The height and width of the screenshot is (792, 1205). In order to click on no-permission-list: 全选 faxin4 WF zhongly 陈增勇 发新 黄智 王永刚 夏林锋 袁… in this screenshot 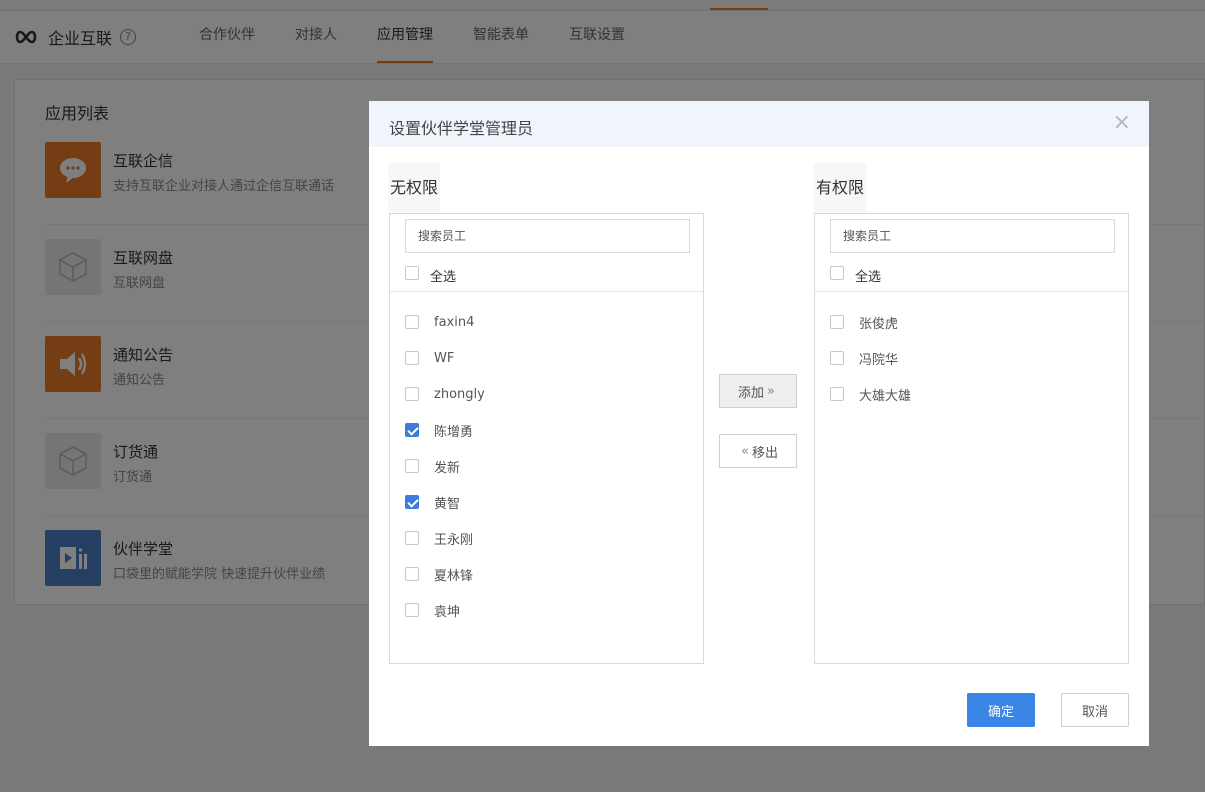, I will do `click(546, 438)`.